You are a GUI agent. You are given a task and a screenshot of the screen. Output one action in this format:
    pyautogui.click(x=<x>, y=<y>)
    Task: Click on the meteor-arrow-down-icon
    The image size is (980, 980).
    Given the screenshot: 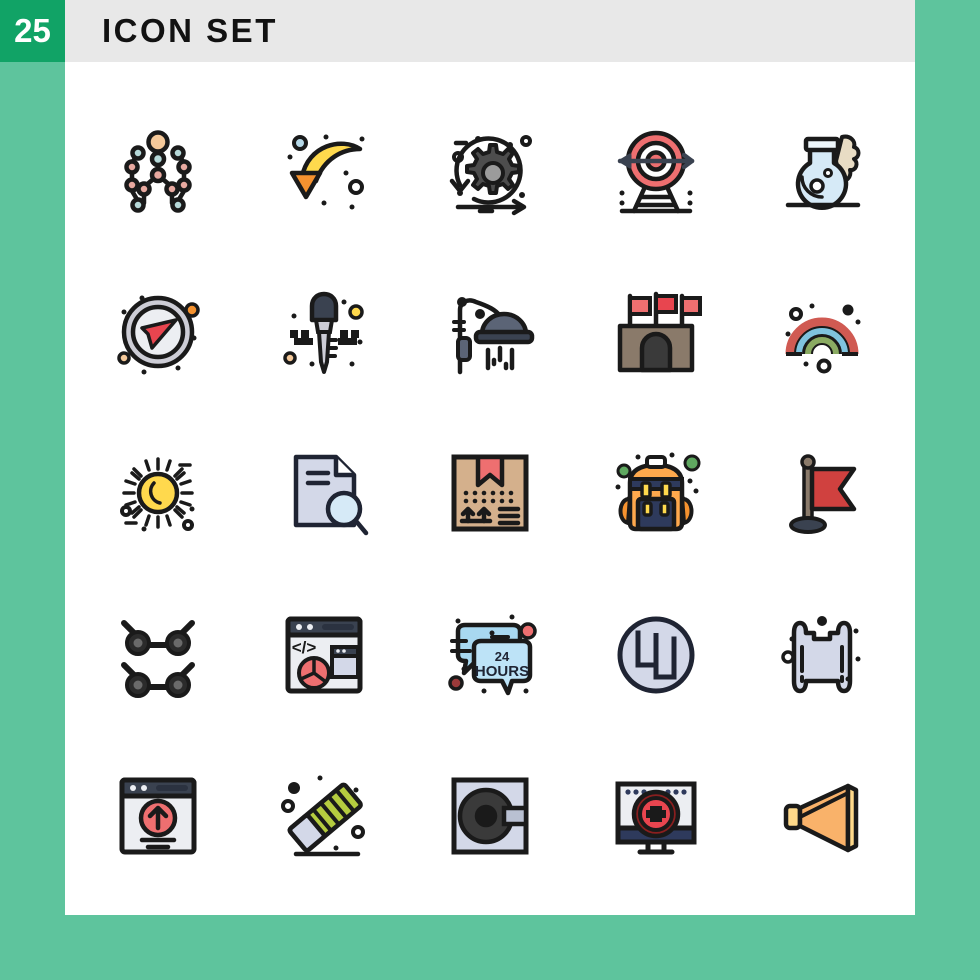 What is the action you would take?
    pyautogui.click(x=326, y=172)
    